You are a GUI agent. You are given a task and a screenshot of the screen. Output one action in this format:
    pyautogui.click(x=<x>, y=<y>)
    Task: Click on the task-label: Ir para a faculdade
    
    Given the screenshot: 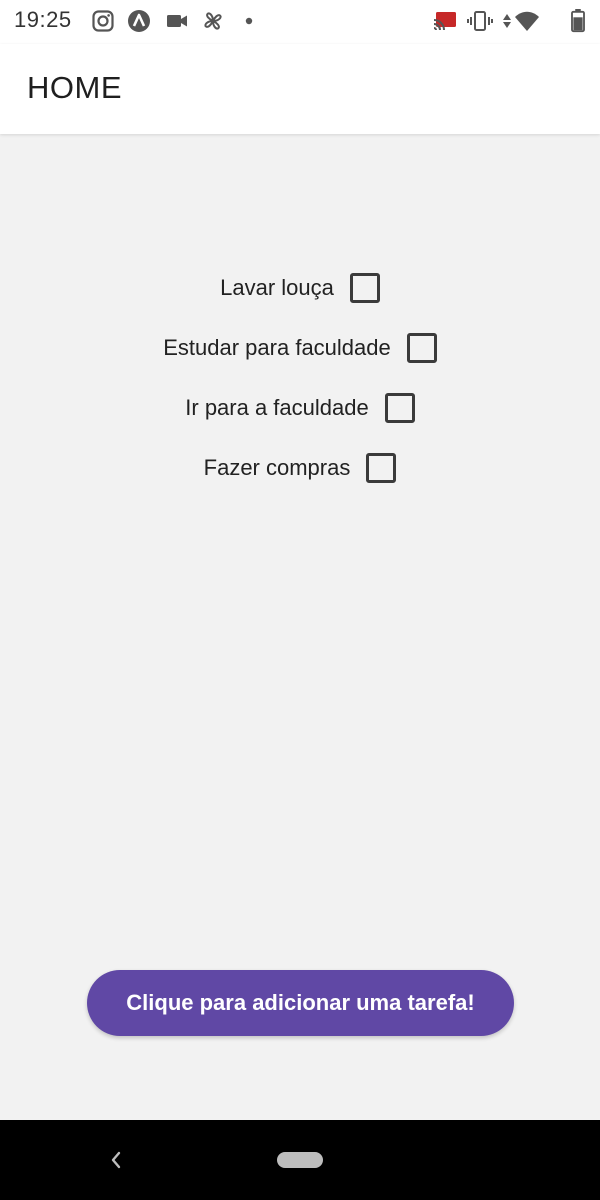 What is the action you would take?
    pyautogui.click(x=277, y=407)
    